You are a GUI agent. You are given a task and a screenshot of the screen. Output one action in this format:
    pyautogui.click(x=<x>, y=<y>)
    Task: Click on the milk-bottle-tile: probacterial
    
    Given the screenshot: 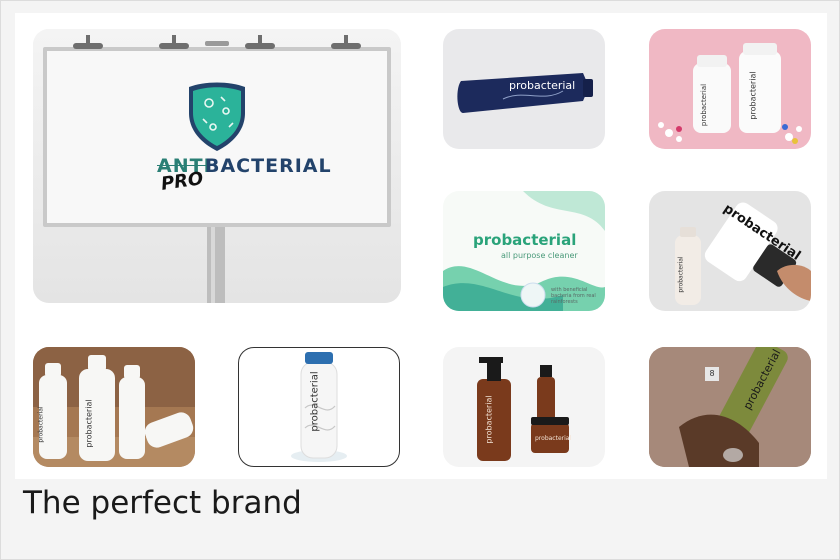 What is the action you would take?
    pyautogui.click(x=319, y=407)
    